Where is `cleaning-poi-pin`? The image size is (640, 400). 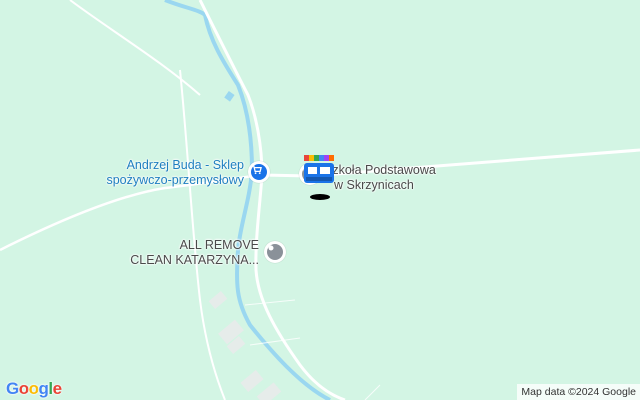
cleaning-poi-pin is located at coordinates (275, 252).